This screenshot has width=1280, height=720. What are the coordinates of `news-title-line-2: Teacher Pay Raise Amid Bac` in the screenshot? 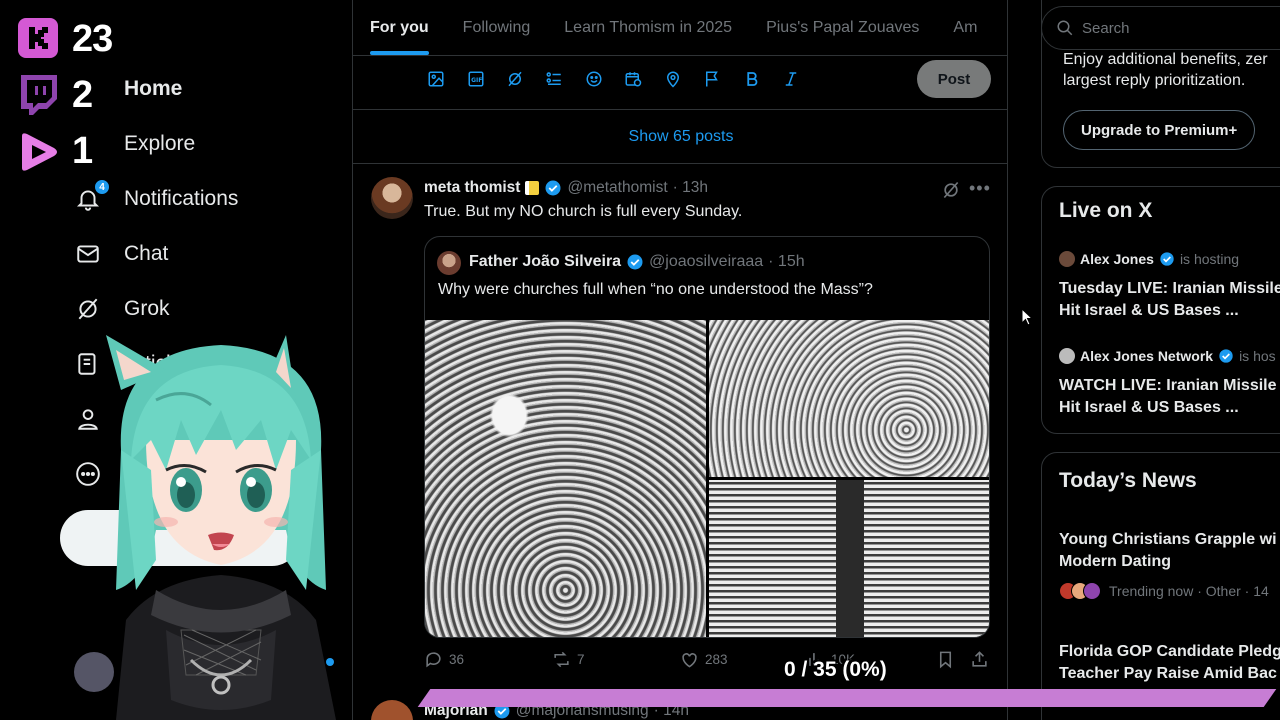 It's located at (1168, 673).